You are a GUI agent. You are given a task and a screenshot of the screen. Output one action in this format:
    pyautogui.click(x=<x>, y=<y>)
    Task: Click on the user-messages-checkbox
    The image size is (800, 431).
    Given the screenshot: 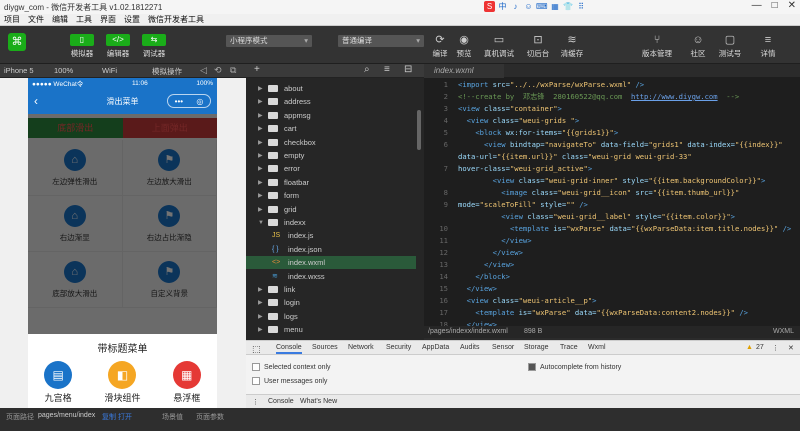 What is the action you would take?
    pyautogui.click(x=256, y=381)
    